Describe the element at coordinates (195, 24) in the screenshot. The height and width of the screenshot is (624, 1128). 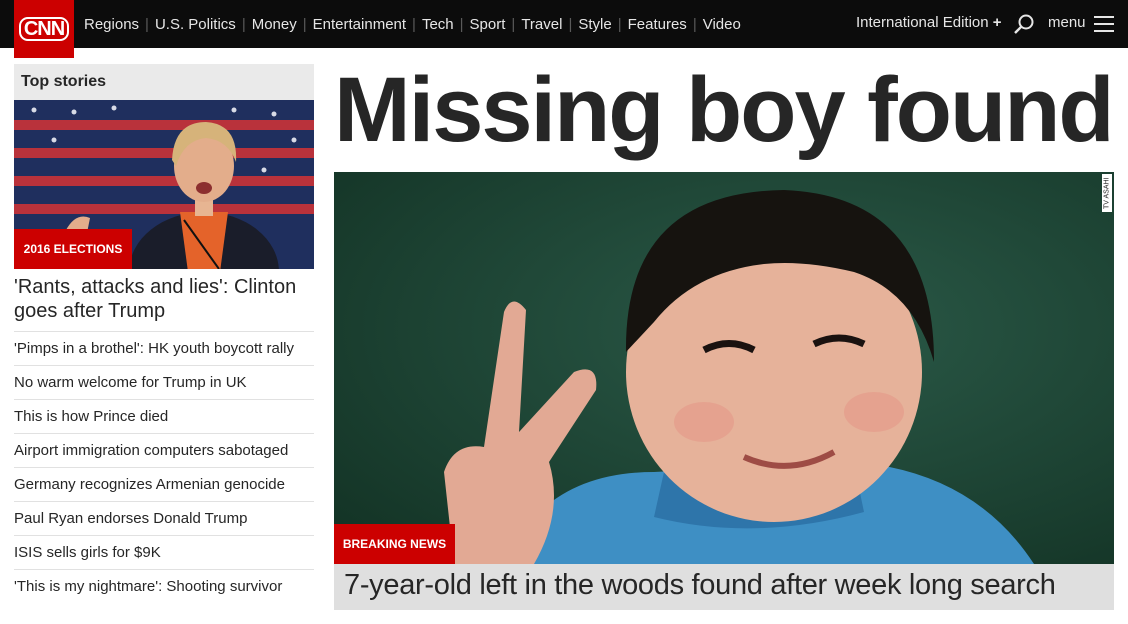
I see `nav-item-u-s-politics: U.S. Politics` at that location.